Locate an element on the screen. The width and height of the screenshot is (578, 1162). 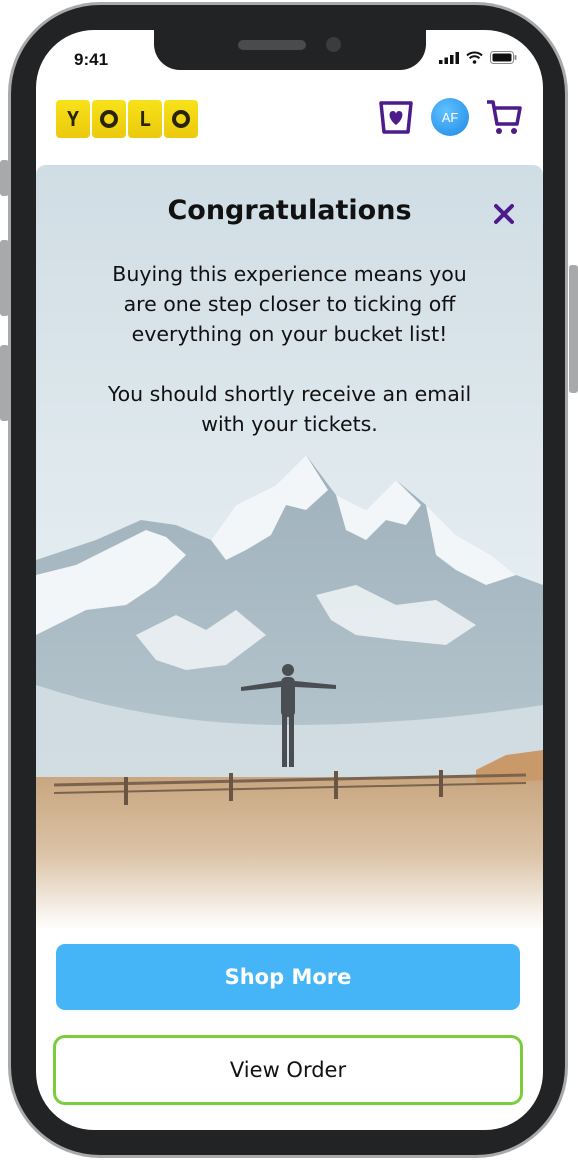
avatar: AF is located at coordinates (450, 117).